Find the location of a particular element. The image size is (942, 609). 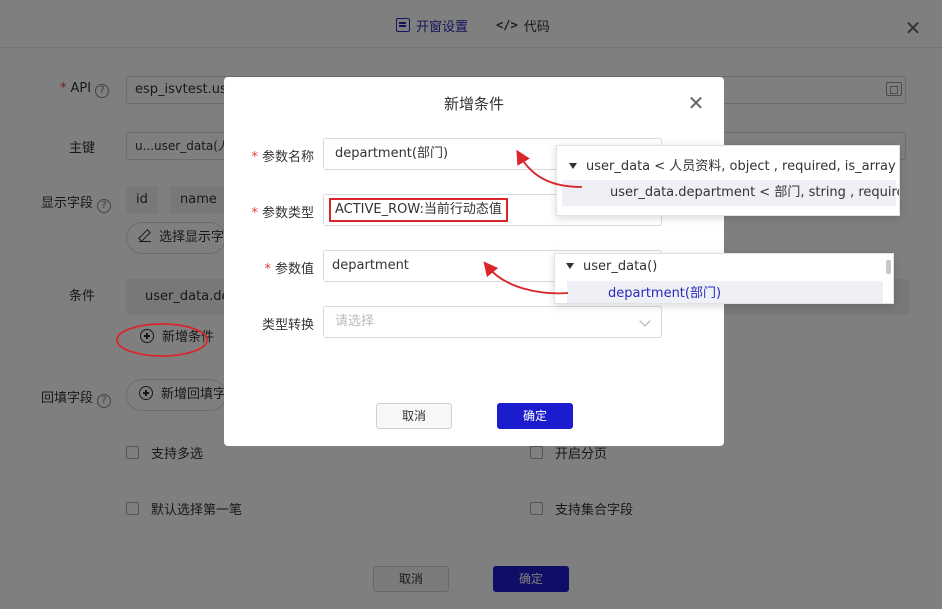

param-type-label: * 参数类型 is located at coordinates (282, 213).